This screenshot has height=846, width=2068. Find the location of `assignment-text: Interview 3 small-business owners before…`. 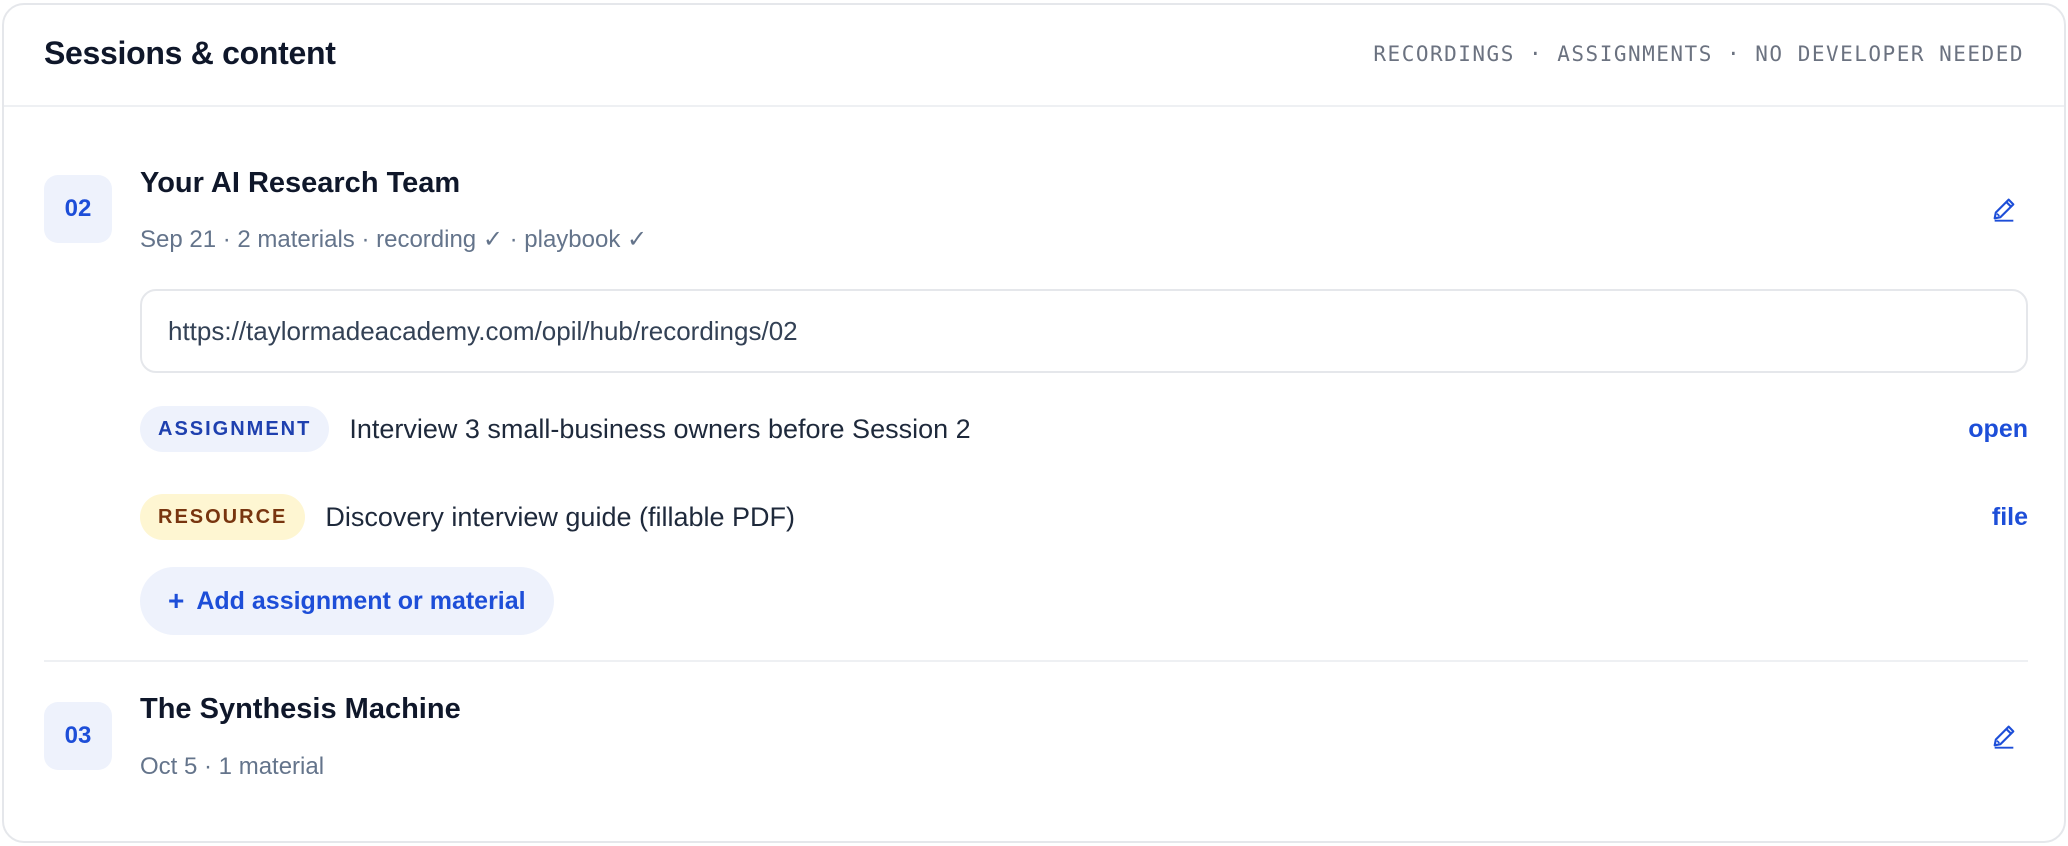

assignment-text: Interview 3 small-business owners before… is located at coordinates (660, 428).